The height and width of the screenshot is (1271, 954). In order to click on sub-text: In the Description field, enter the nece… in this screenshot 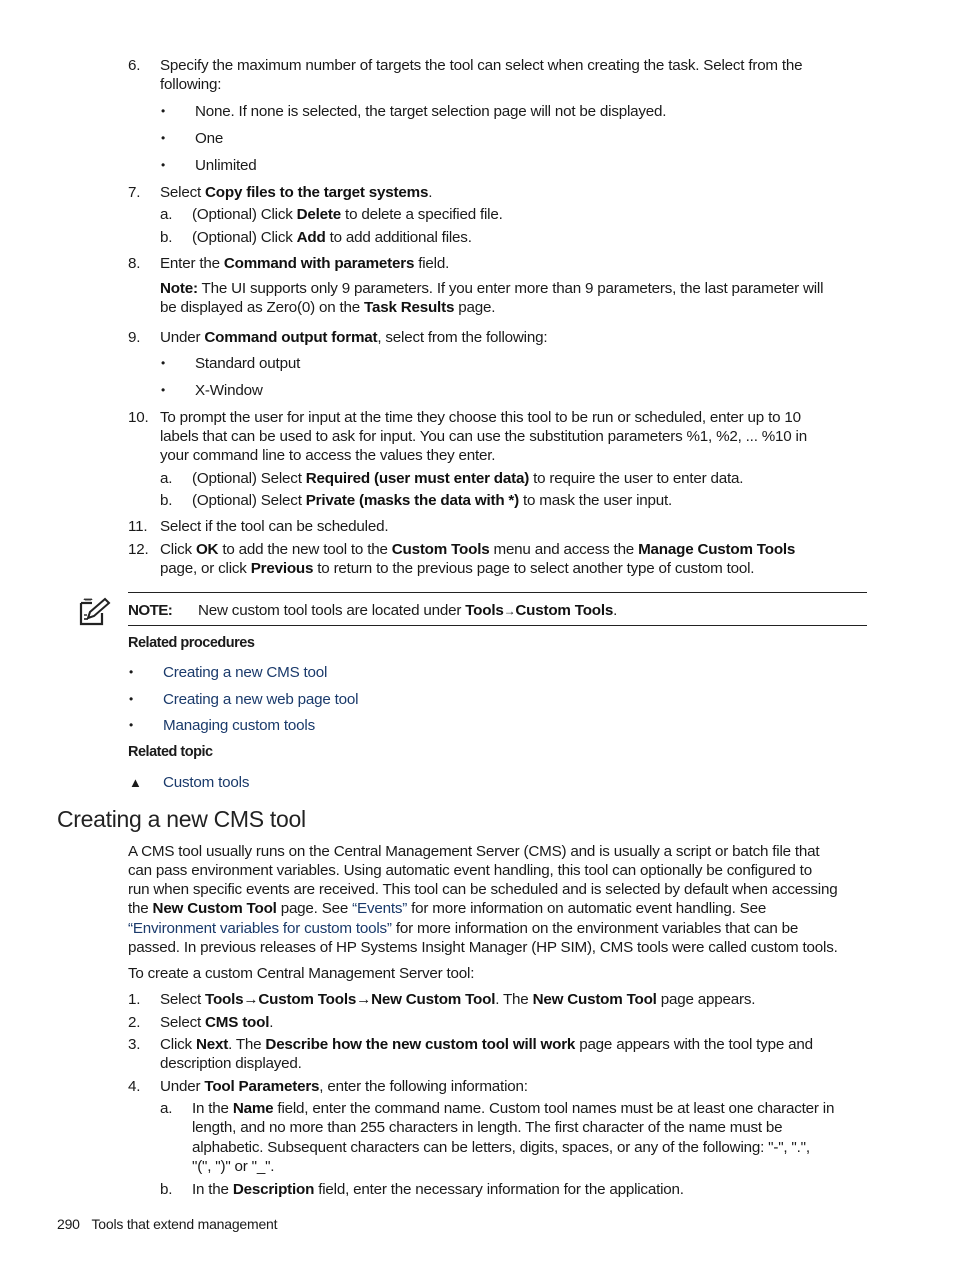, I will do `click(438, 1189)`.